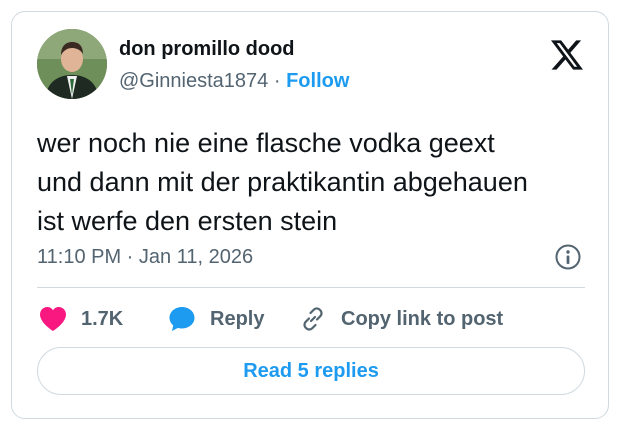  What do you see at coordinates (282, 182) in the screenshot?
I see `tweet-line: und dann mit der praktikantin abgehauen` at bounding box center [282, 182].